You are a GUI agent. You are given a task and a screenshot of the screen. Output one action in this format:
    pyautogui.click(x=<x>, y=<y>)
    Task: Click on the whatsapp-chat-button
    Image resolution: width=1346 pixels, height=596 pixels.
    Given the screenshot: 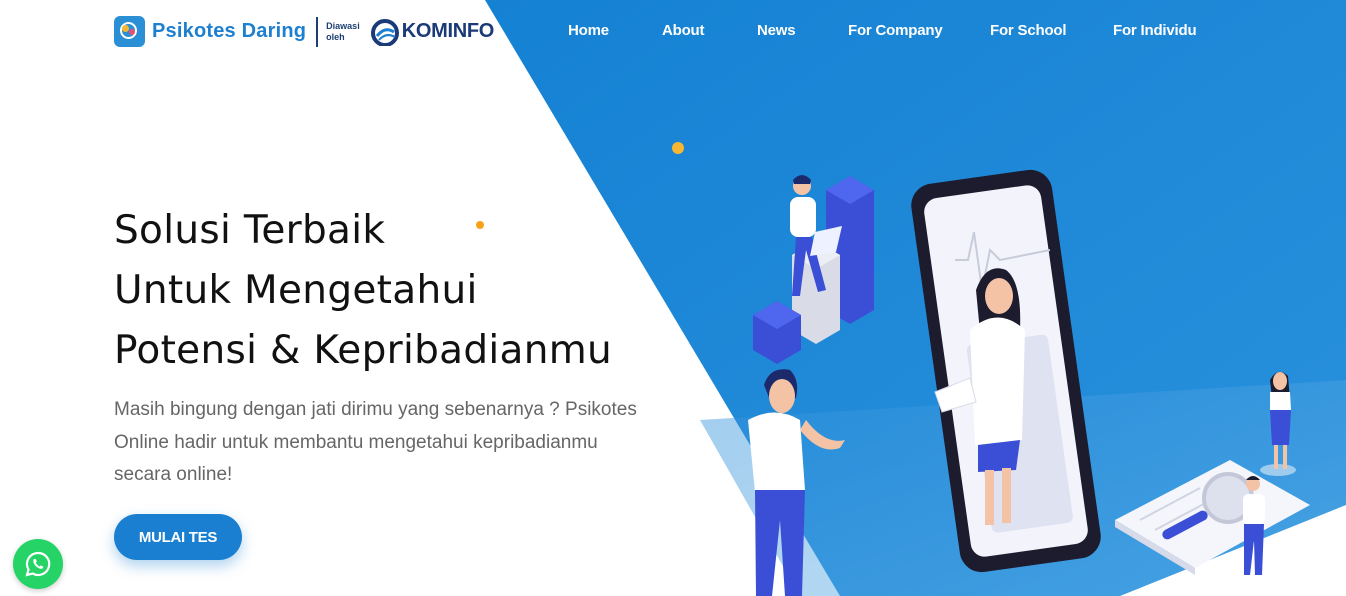 What is the action you would take?
    pyautogui.click(x=38, y=564)
    